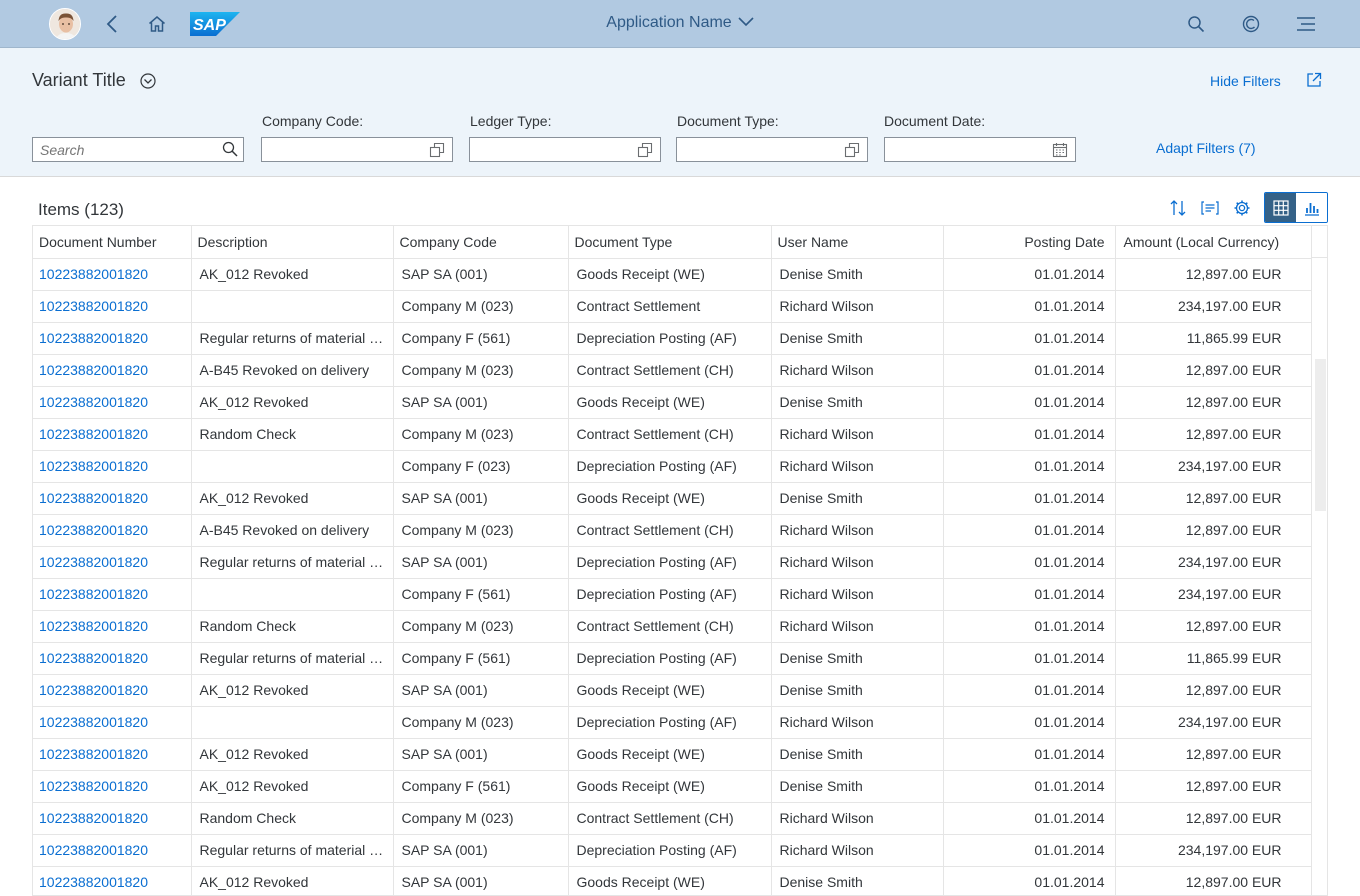  Describe the element at coordinates (857, 242) in the screenshot. I see `column-header-user-name: User Name` at that location.